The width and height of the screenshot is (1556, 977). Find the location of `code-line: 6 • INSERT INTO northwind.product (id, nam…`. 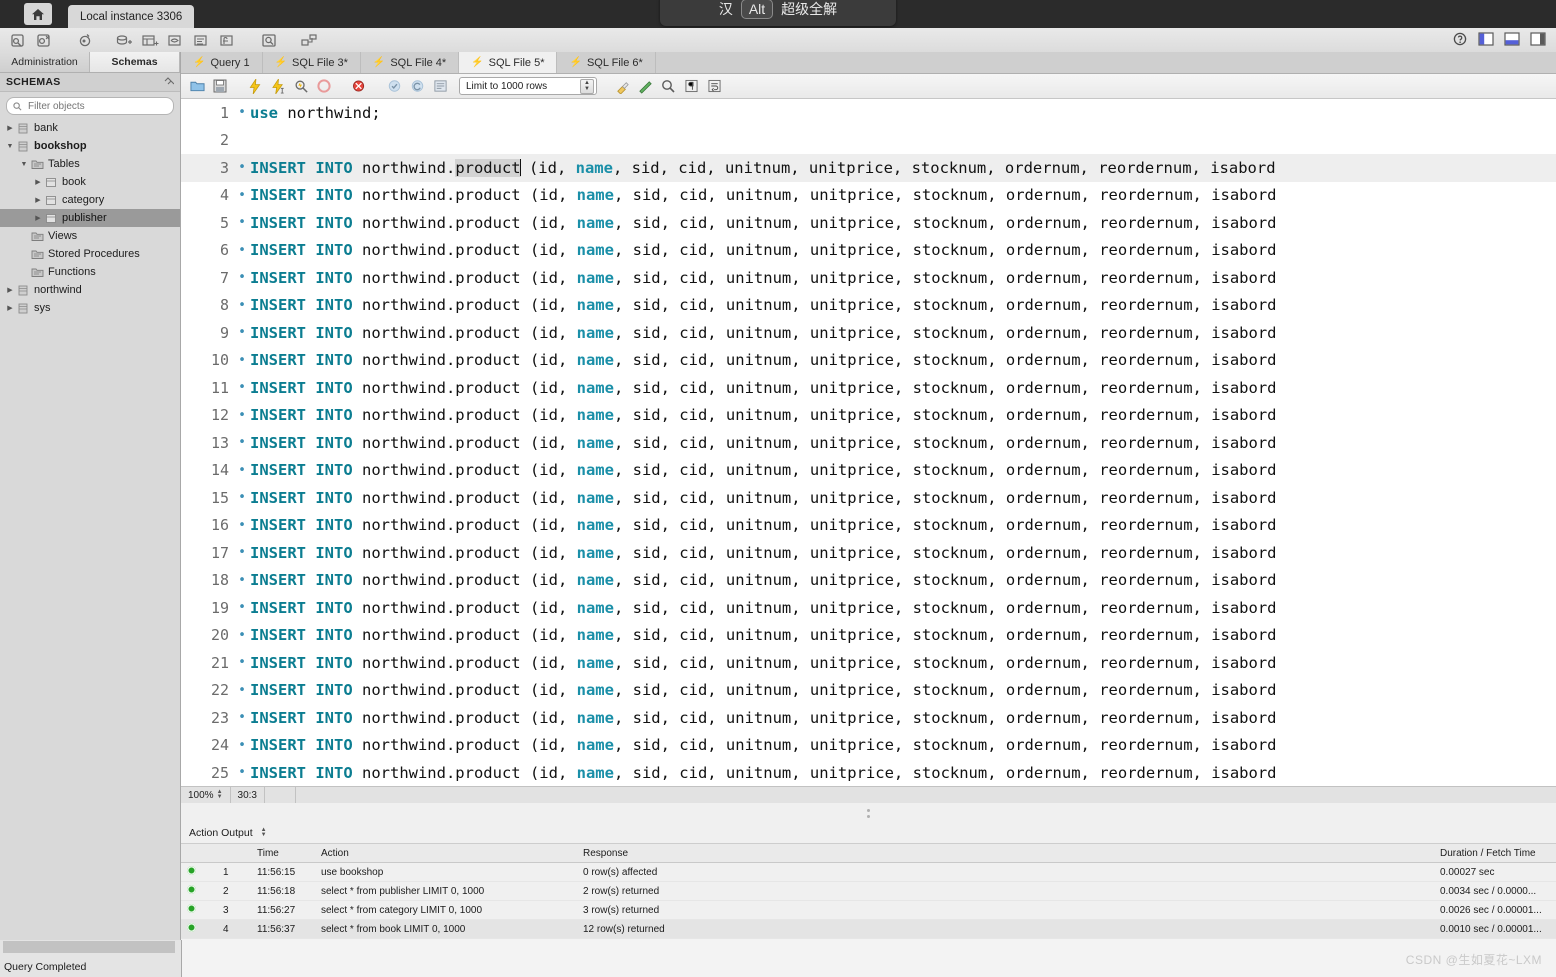

code-line: 6 • INSERT INTO northwind.product (id, nam… is located at coordinates (868, 251).